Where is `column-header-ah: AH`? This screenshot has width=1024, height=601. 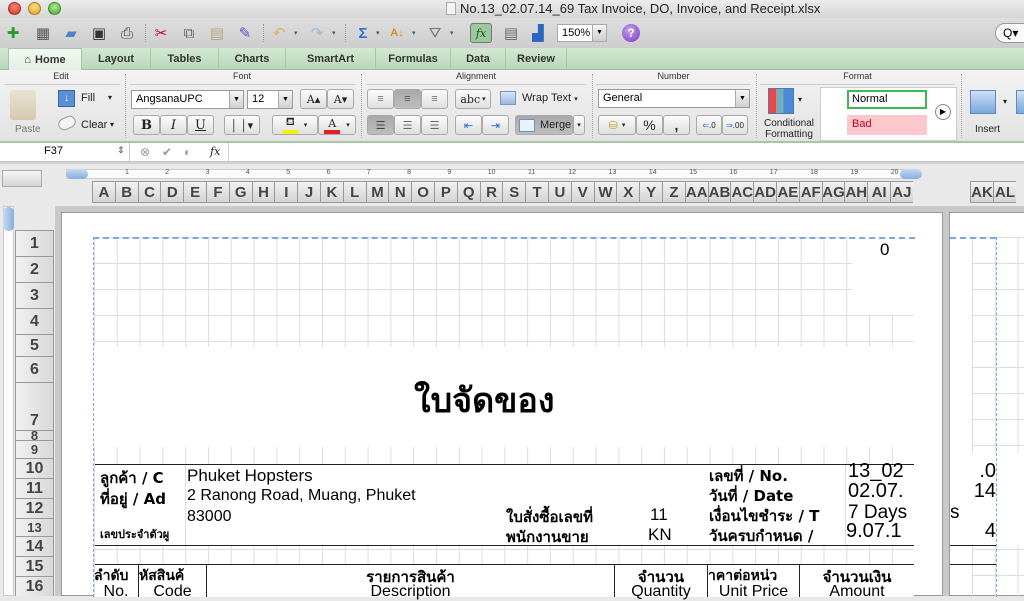 column-header-ah: AH is located at coordinates (856, 192).